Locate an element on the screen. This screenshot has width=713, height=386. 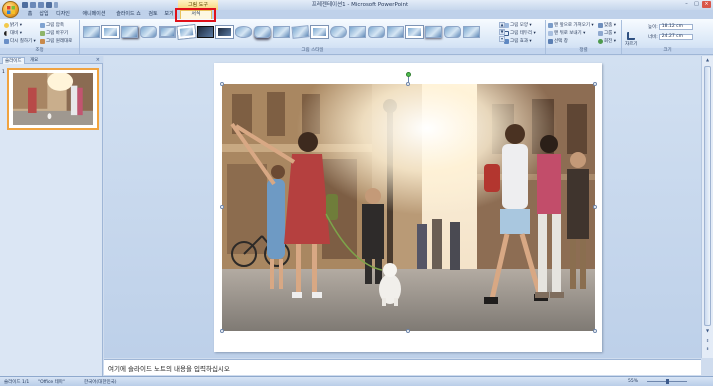
save-icon is located at coordinates (25, 5).